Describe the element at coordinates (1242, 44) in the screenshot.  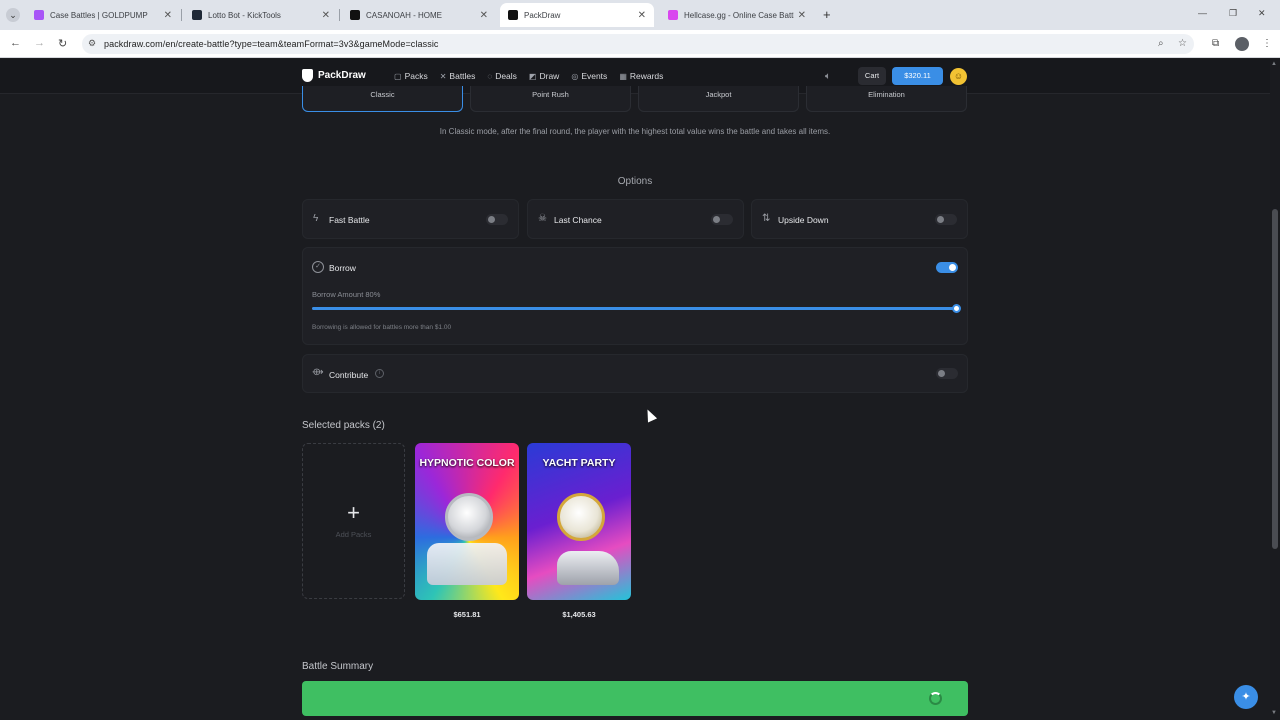
I see `profile-avatar` at that location.